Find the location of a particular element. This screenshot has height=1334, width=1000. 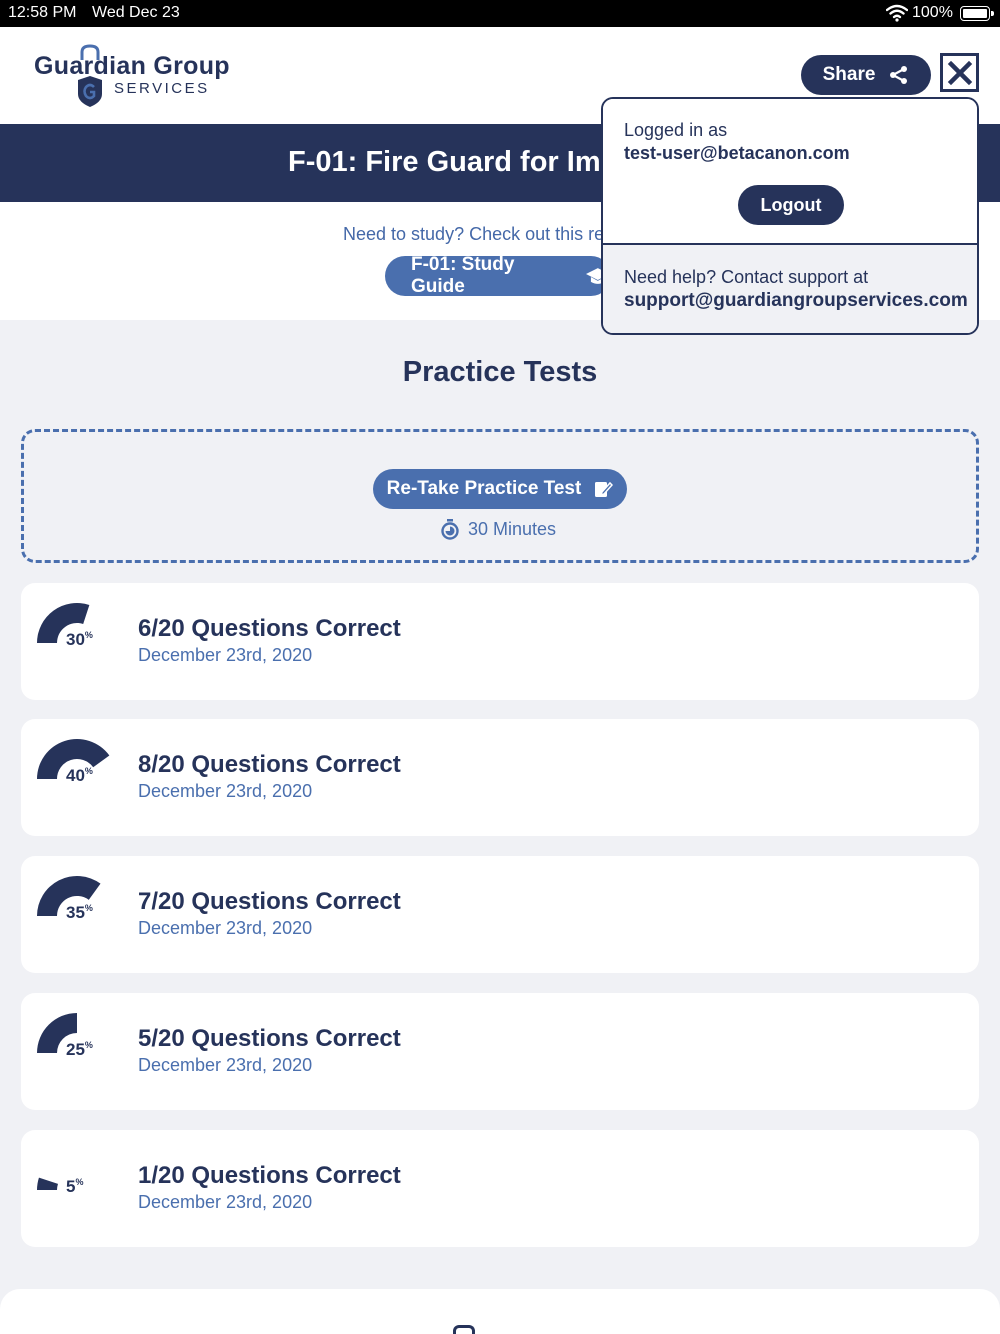

stopwatch-icon is located at coordinates (450, 529).